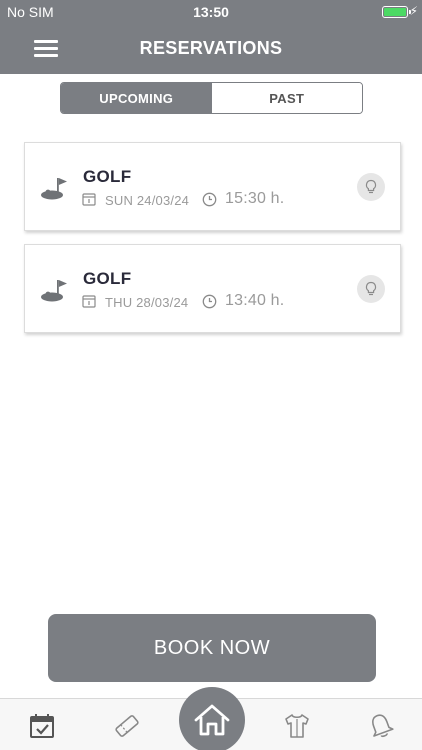  I want to click on ticket-icon, so click(127, 726).